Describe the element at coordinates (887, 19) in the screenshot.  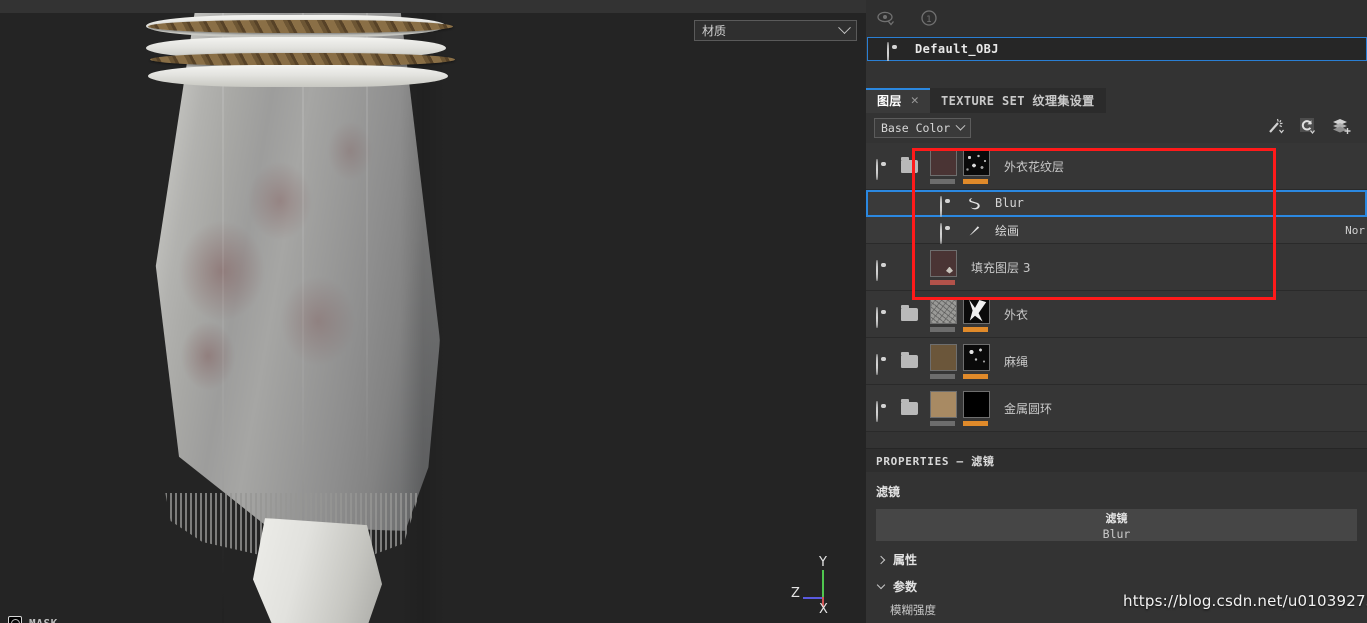
I see `eye-dropdown-icon` at that location.